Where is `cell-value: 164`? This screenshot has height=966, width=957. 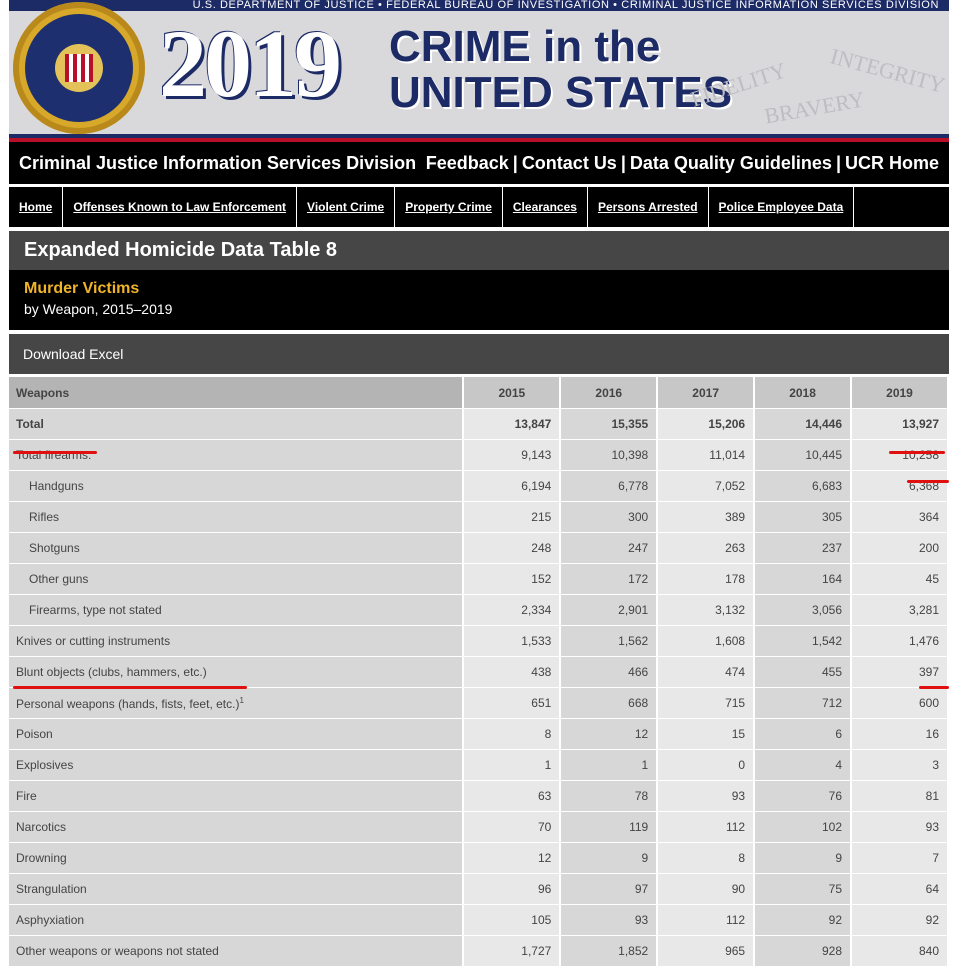 cell-value: 164 is located at coordinates (802, 579).